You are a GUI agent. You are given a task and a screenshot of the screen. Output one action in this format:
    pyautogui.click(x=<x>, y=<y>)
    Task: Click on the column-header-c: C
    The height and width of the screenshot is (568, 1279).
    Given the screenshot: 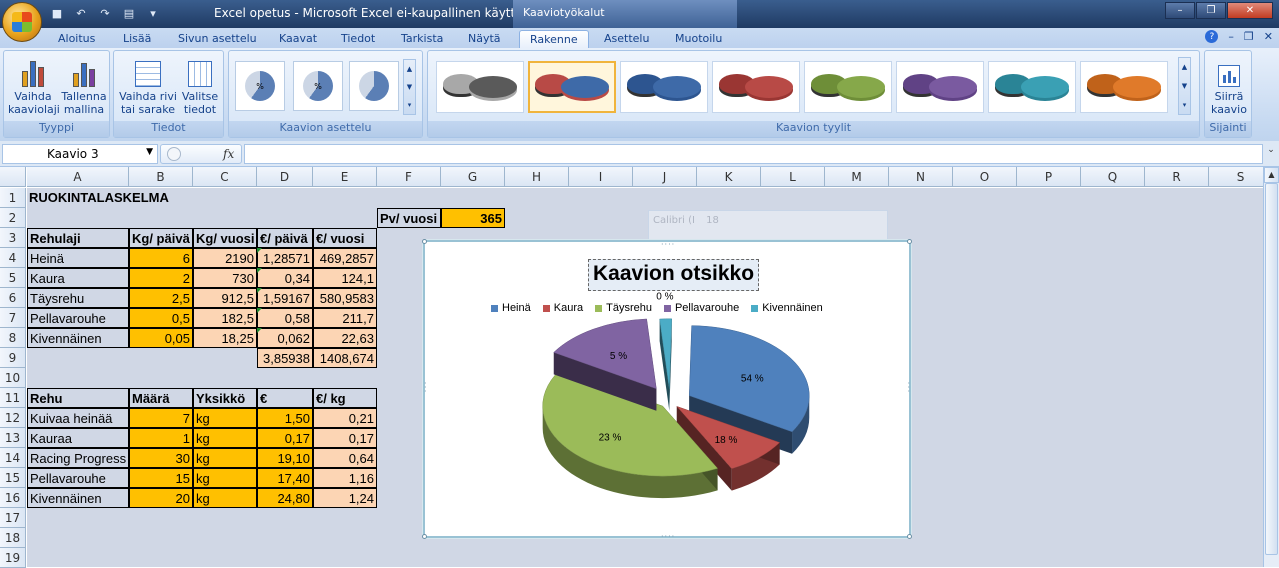 What is the action you would take?
    pyautogui.click(x=225, y=177)
    